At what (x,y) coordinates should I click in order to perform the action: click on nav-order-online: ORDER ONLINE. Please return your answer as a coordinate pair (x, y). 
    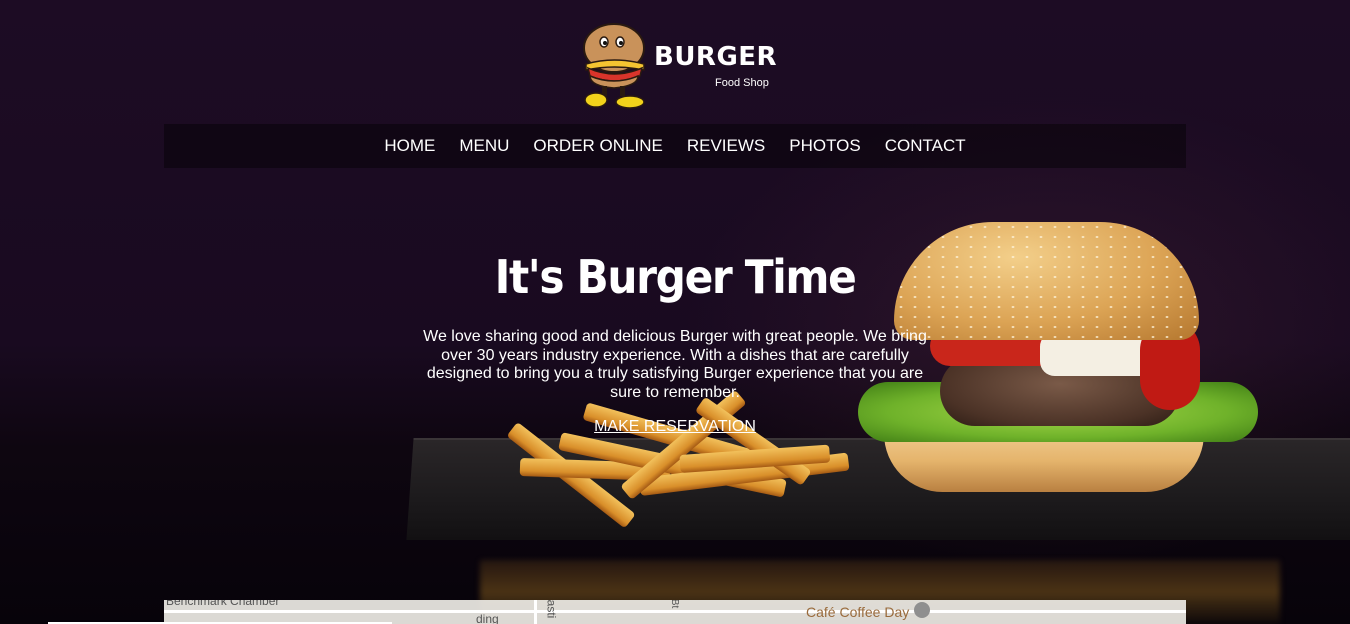
    Looking at the image, I should click on (597, 146).